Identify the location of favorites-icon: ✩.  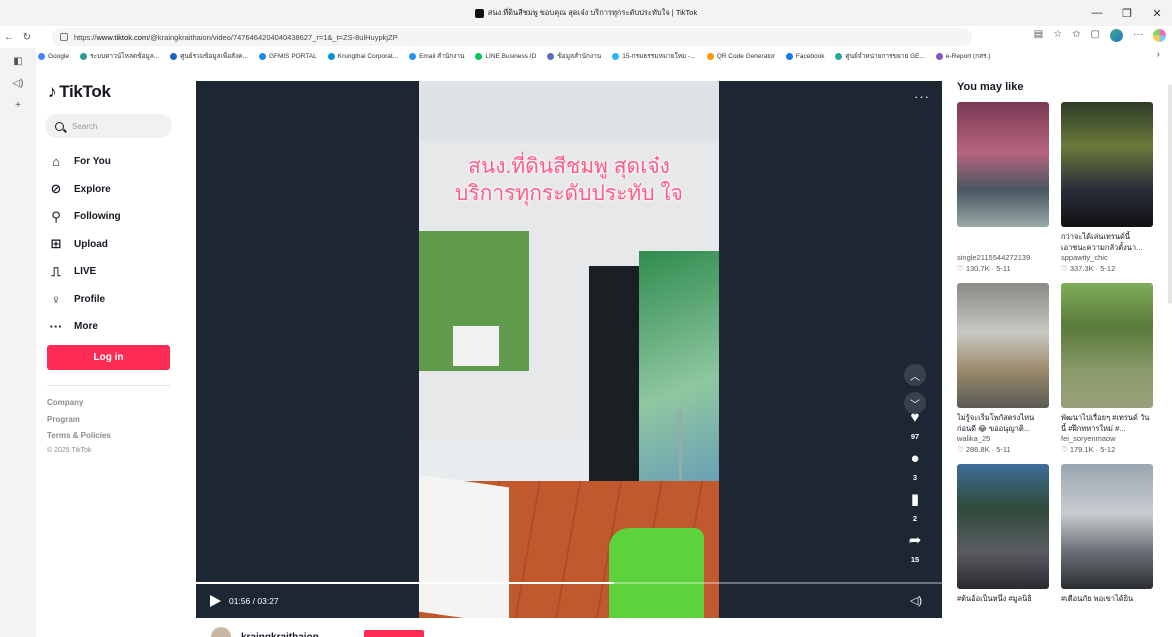
(1076, 35).